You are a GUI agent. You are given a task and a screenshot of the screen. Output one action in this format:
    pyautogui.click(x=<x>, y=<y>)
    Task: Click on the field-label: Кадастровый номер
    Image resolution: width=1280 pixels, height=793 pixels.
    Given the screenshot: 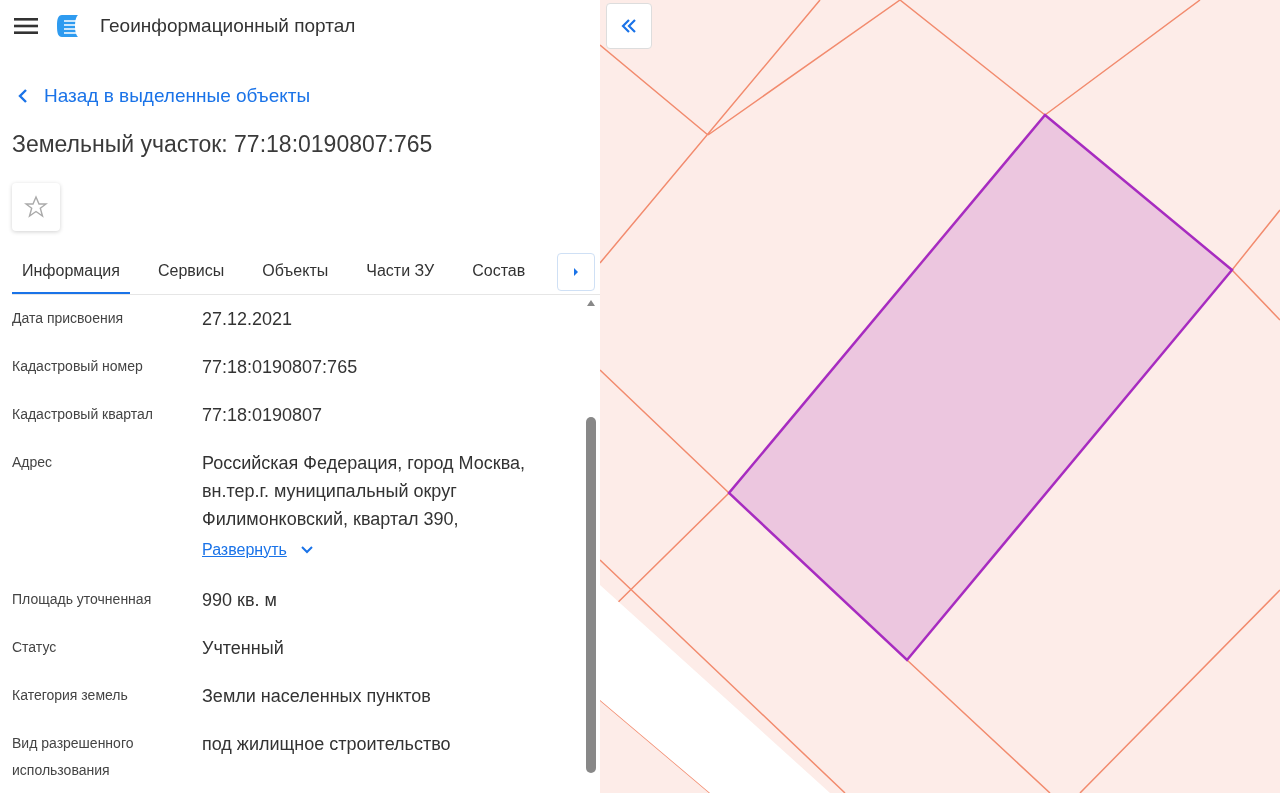 What is the action you would take?
    pyautogui.click(x=78, y=366)
    